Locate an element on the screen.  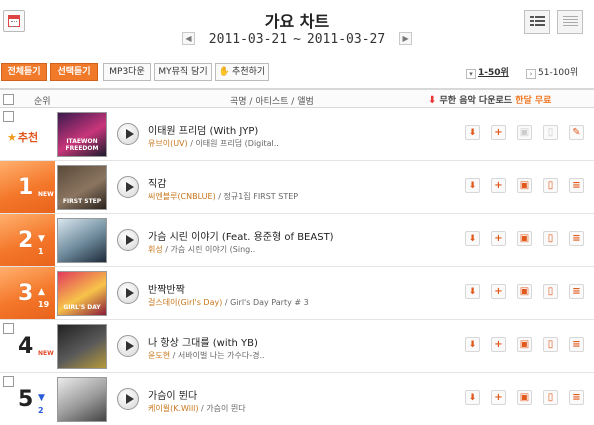
album-cover: ITAEWON FREEDOM is located at coordinates (82, 134).